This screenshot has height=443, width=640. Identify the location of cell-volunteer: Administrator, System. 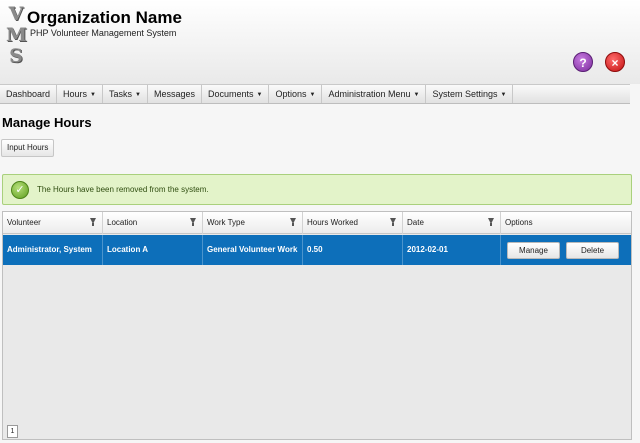
(53, 250).